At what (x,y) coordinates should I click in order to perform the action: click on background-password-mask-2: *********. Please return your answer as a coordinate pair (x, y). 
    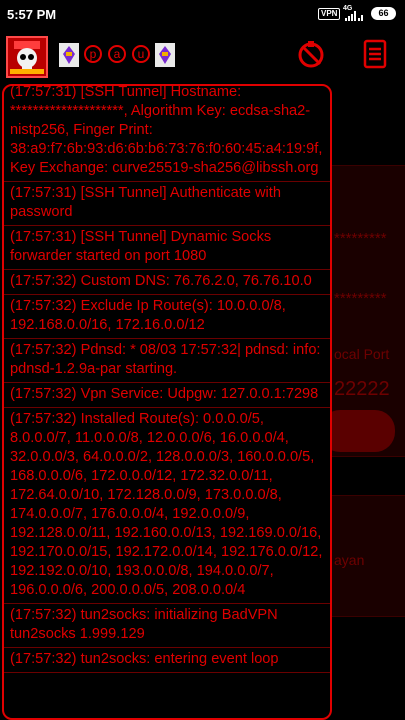
    Looking at the image, I should click on (360, 298).